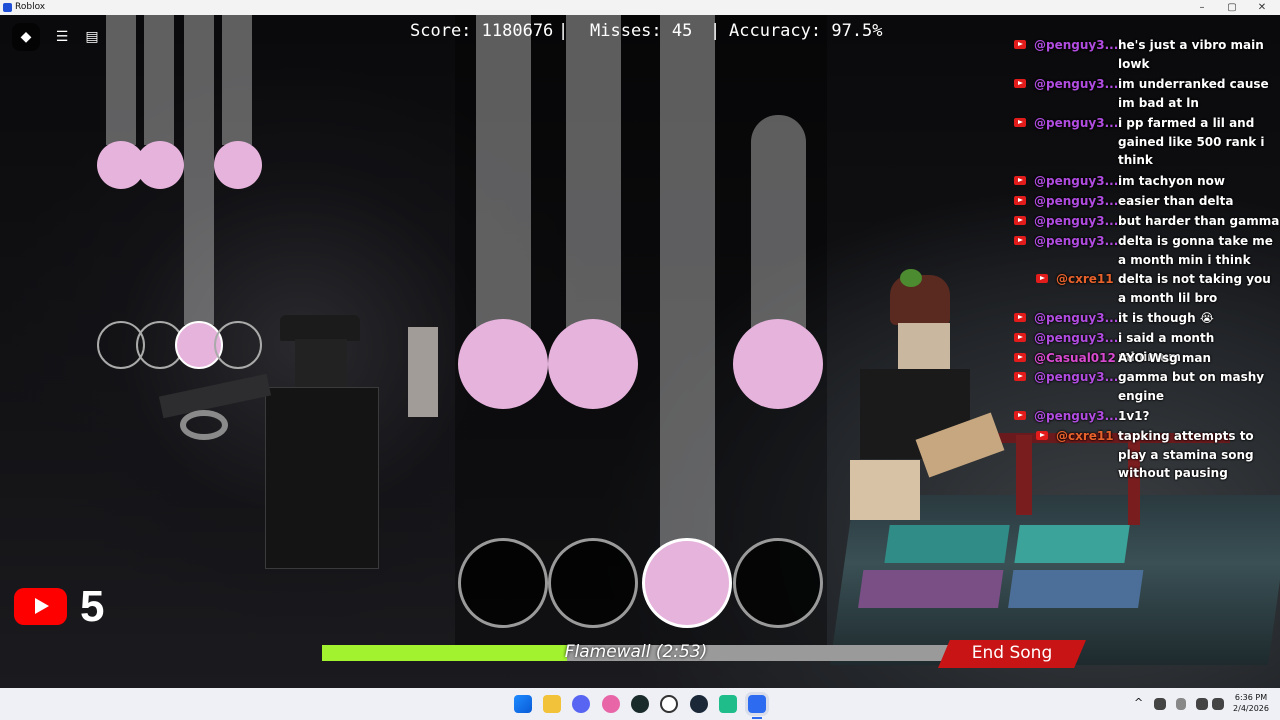  I want to click on clock-date: 2/4/2026, so click(1251, 708).